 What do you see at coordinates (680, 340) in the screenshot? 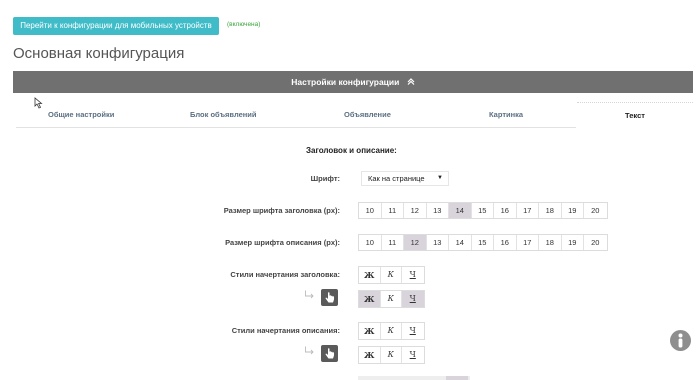
I see `info-icon` at bounding box center [680, 340].